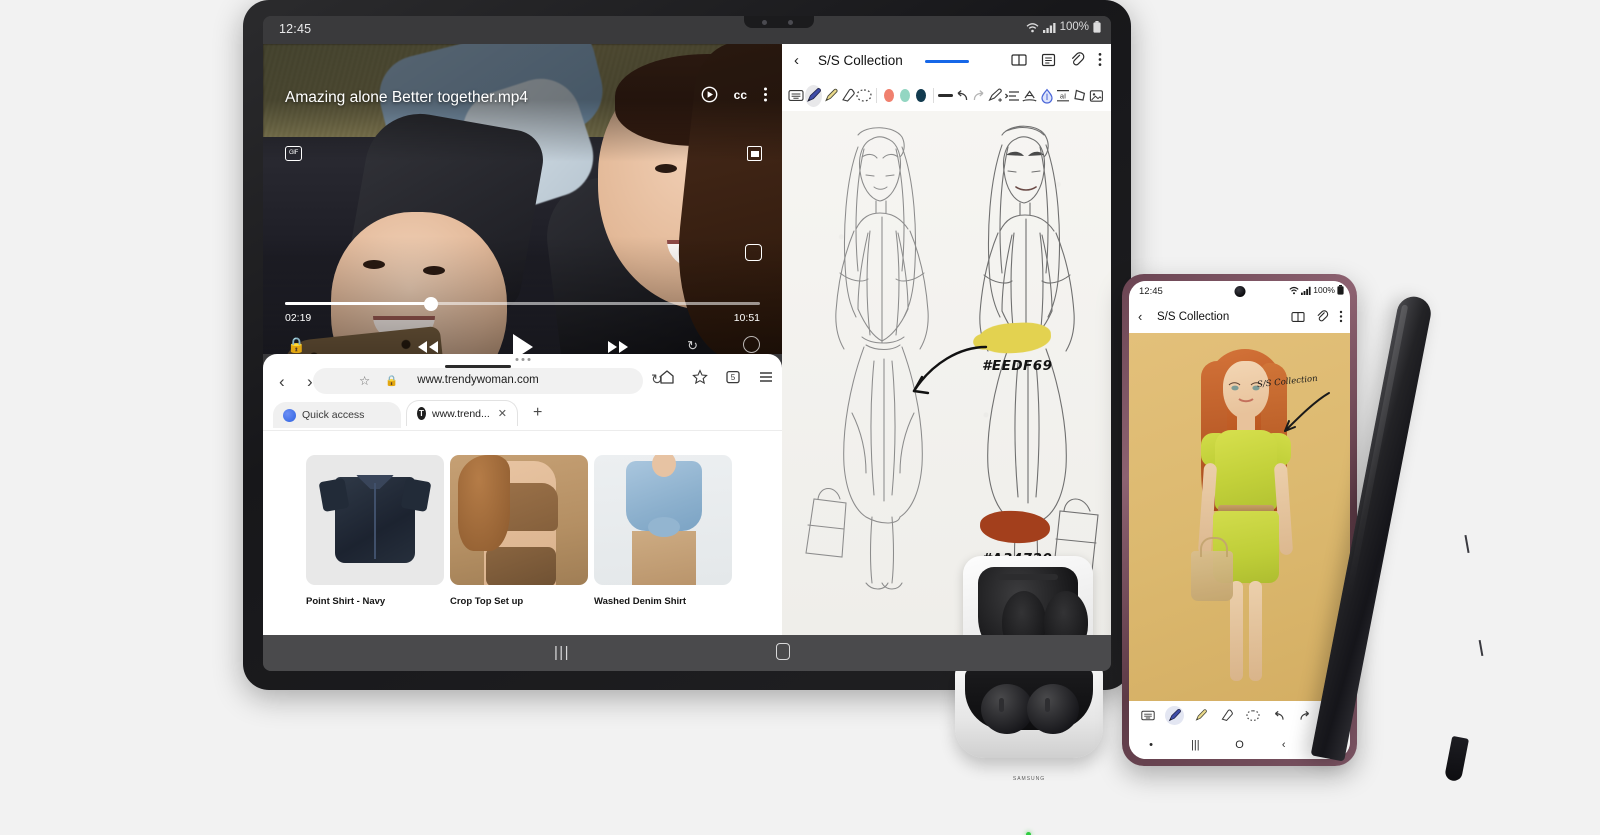 The height and width of the screenshot is (835, 1600). I want to click on split-view-handle, so click(522, 359).